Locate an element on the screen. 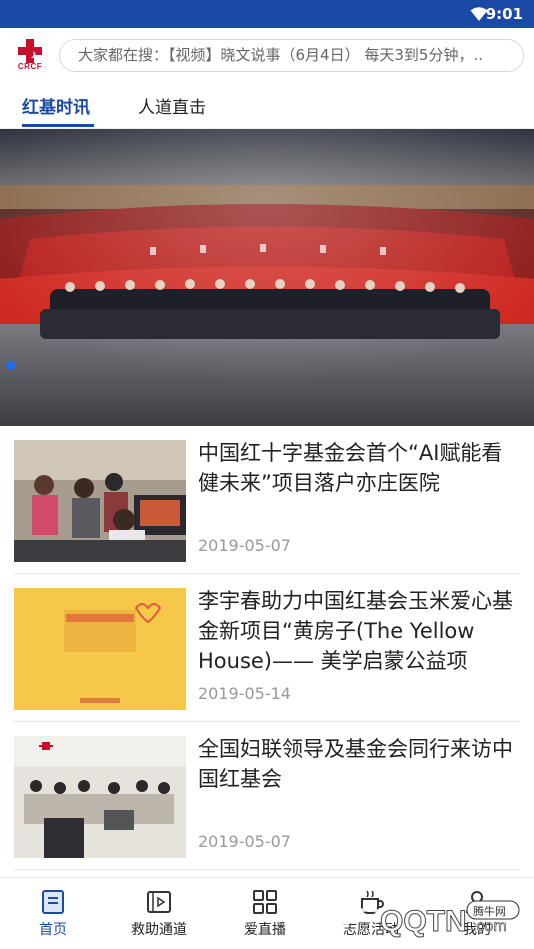 The image size is (534, 949). watermark-brand: QQTN is located at coordinates (423, 921).